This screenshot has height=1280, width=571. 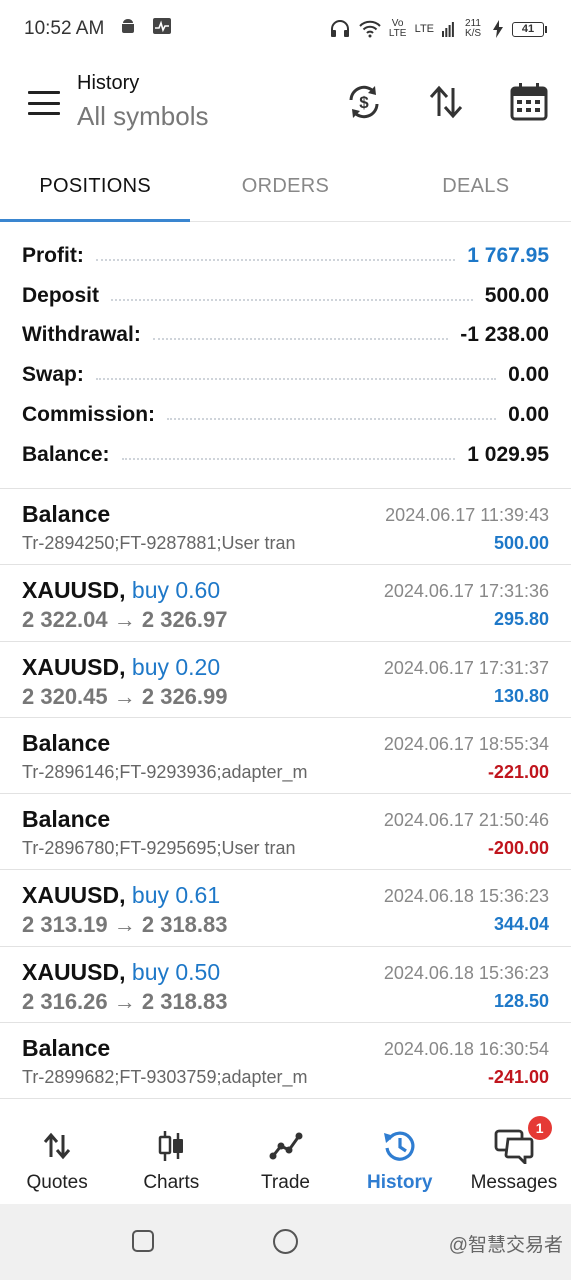 I want to click on summary-label: Profit:, so click(x=53, y=255).